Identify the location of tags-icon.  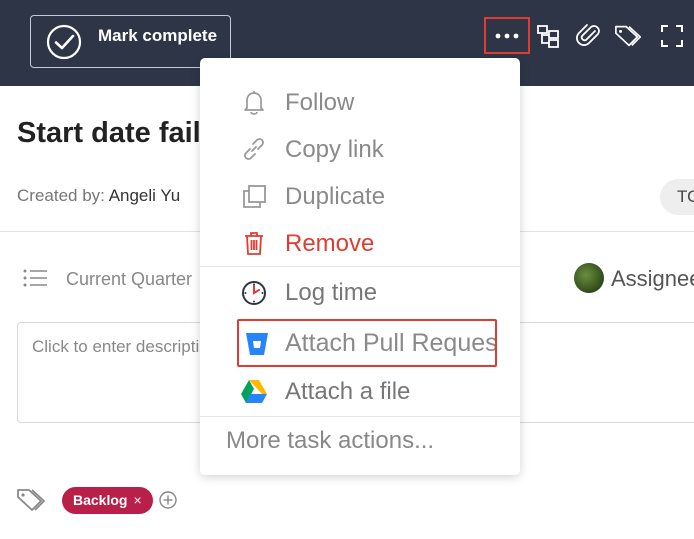
(629, 36).